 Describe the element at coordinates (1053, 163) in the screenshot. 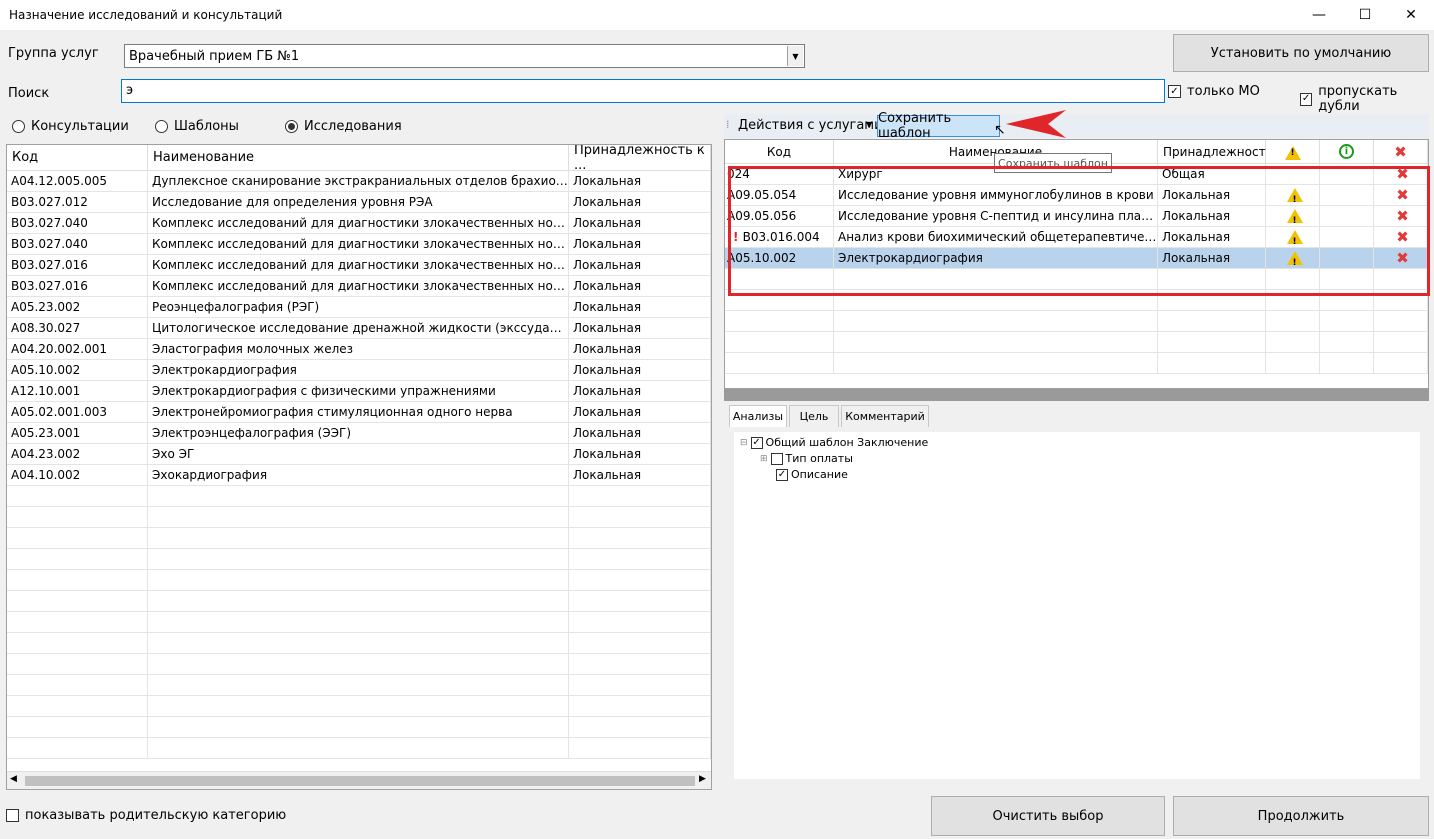

I see `tooltip: Сохранить шаблон` at that location.